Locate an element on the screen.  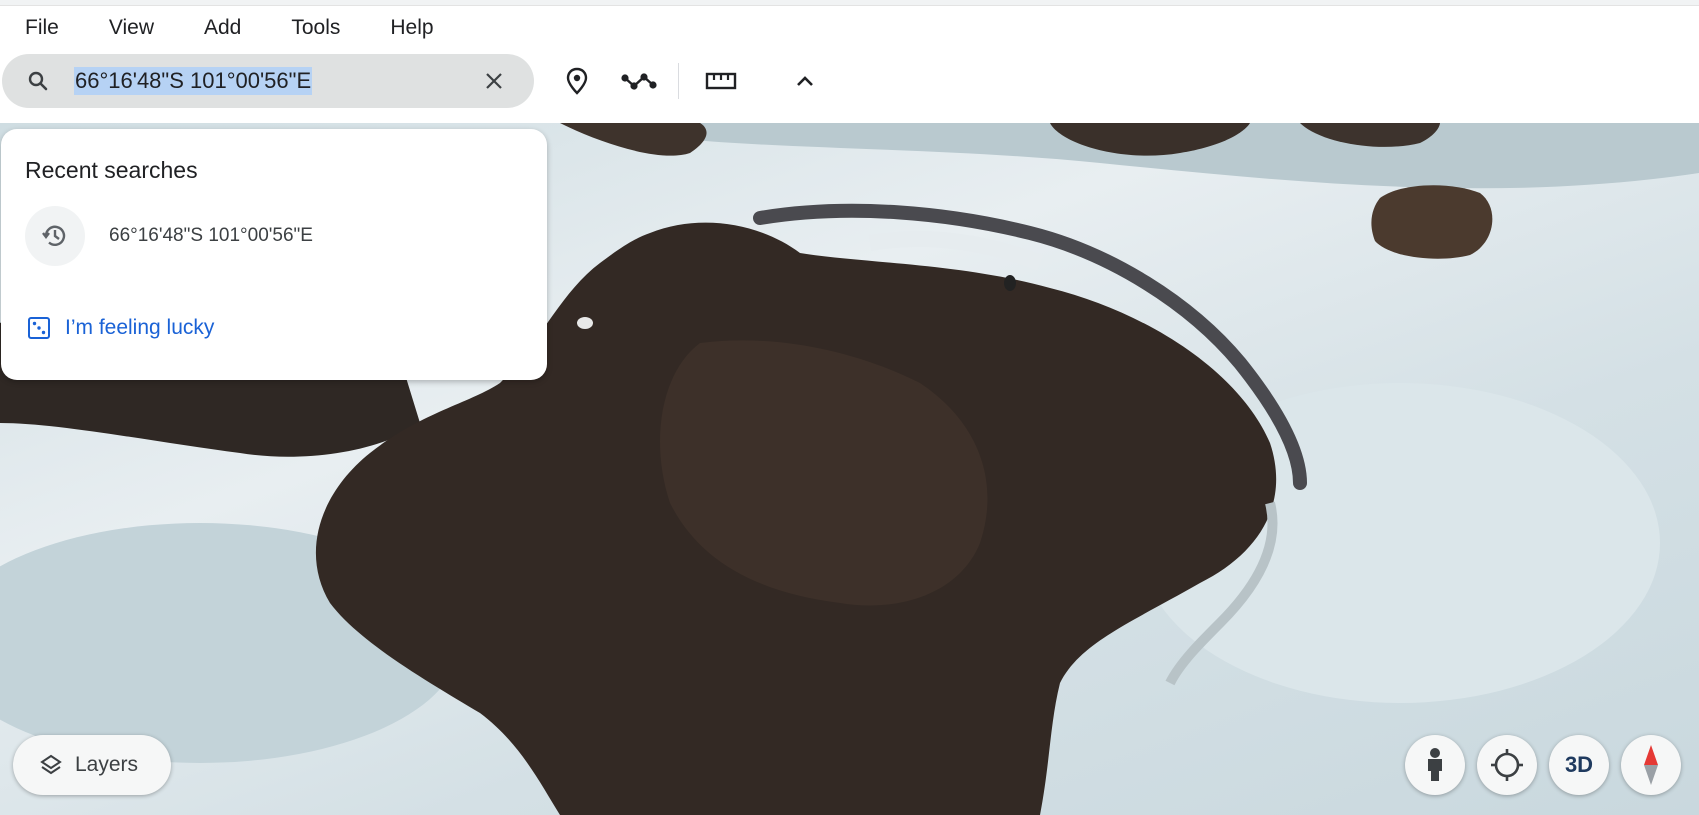
menu-add: Add is located at coordinates (222, 28).